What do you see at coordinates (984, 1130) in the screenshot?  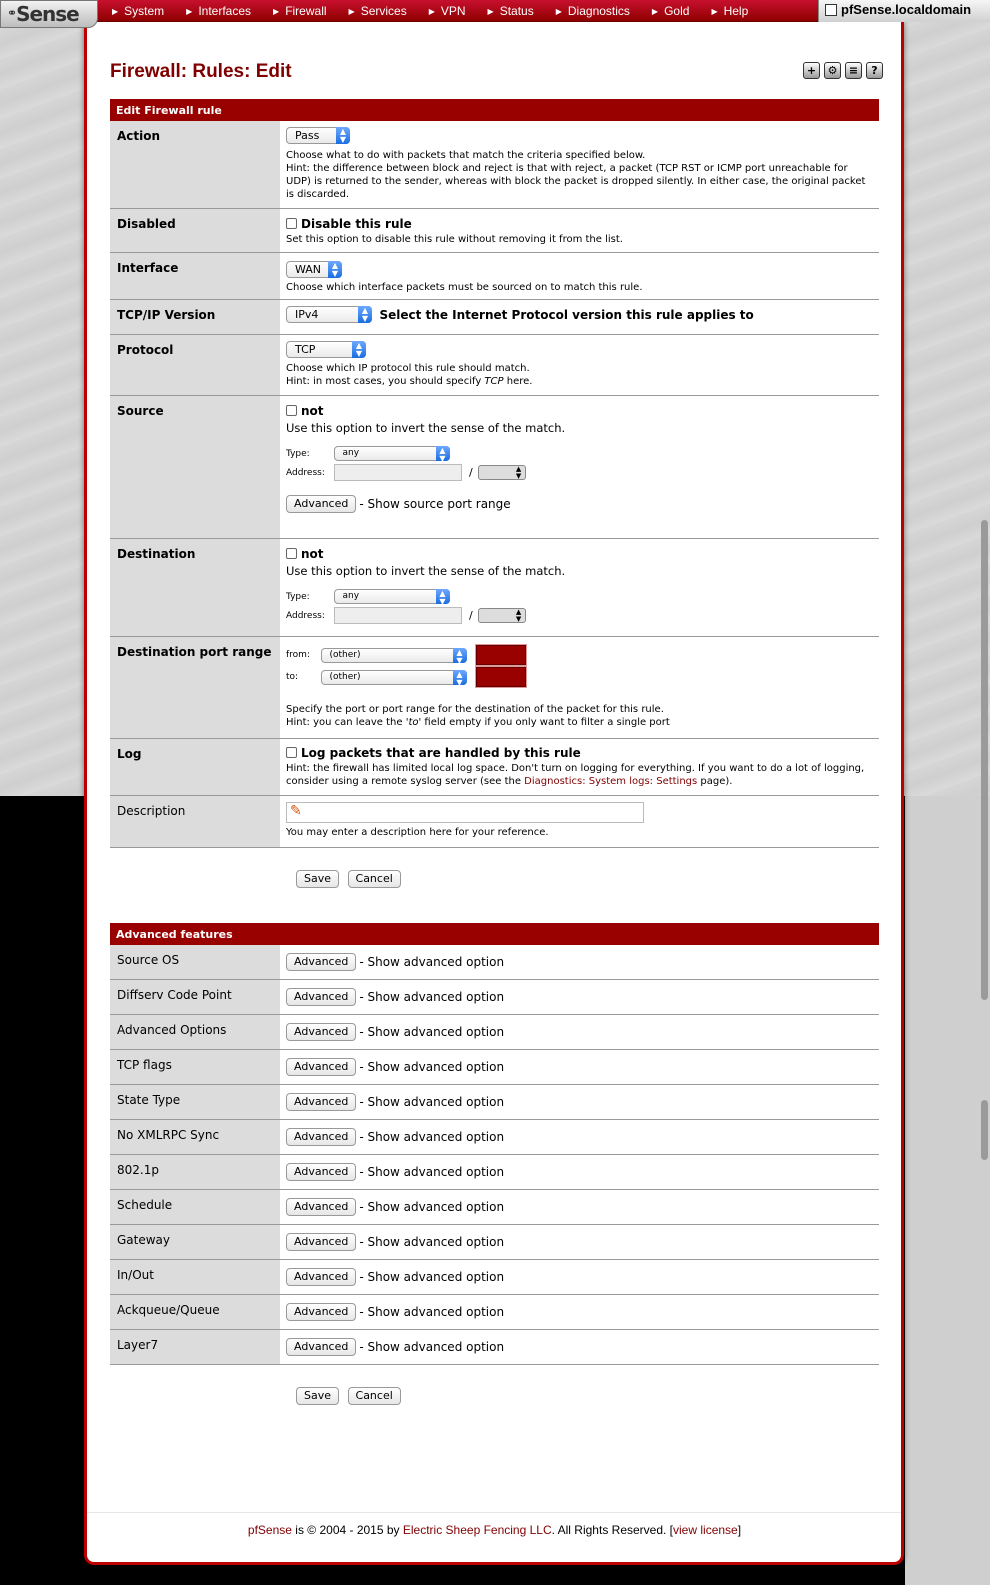 I see `scrollbar-lower` at bounding box center [984, 1130].